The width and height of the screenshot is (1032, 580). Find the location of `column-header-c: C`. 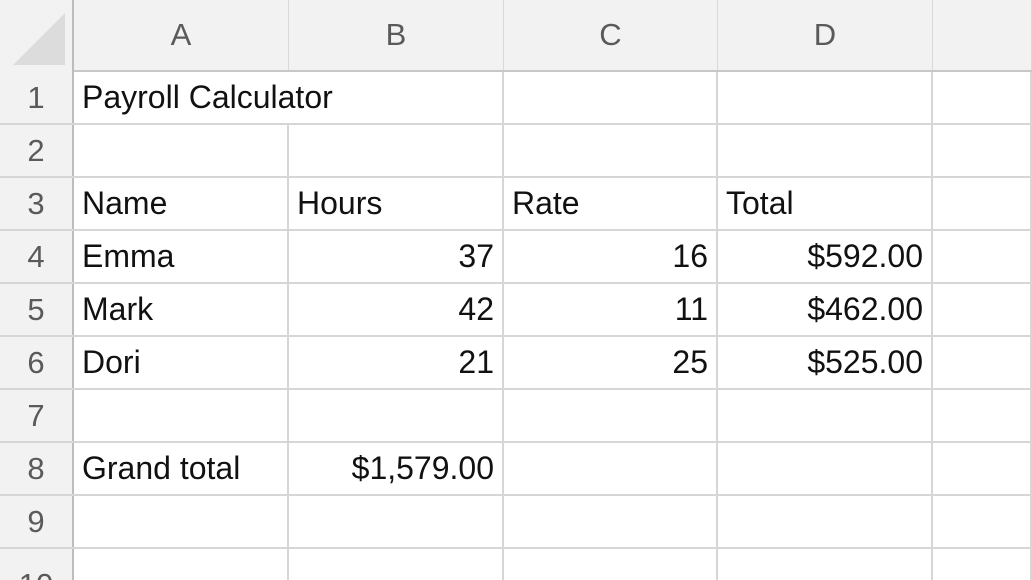

column-header-c: C is located at coordinates (611, 35).